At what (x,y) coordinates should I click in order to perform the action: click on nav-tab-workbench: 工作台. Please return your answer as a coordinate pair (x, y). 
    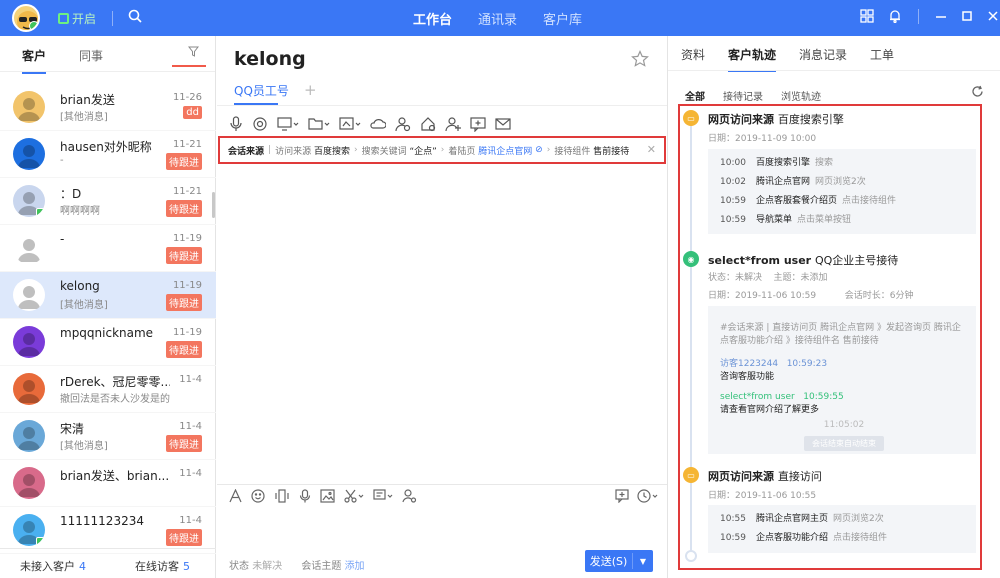
    Looking at the image, I should click on (432, 18).